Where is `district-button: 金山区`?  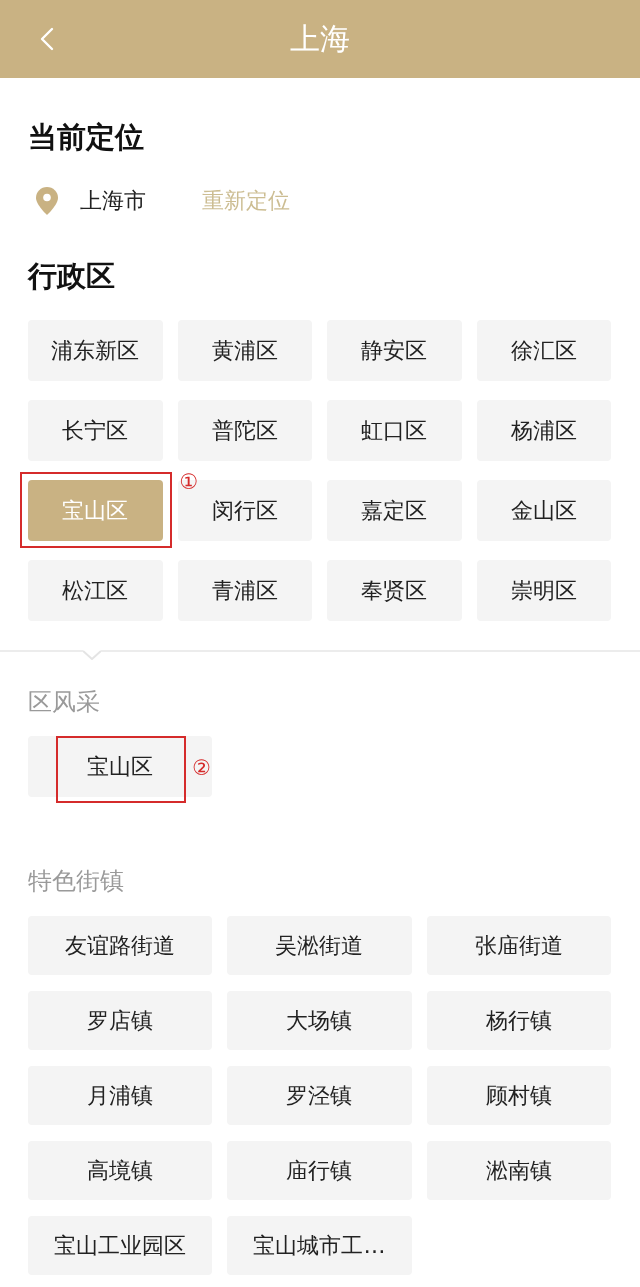 district-button: 金山区 is located at coordinates (543, 510).